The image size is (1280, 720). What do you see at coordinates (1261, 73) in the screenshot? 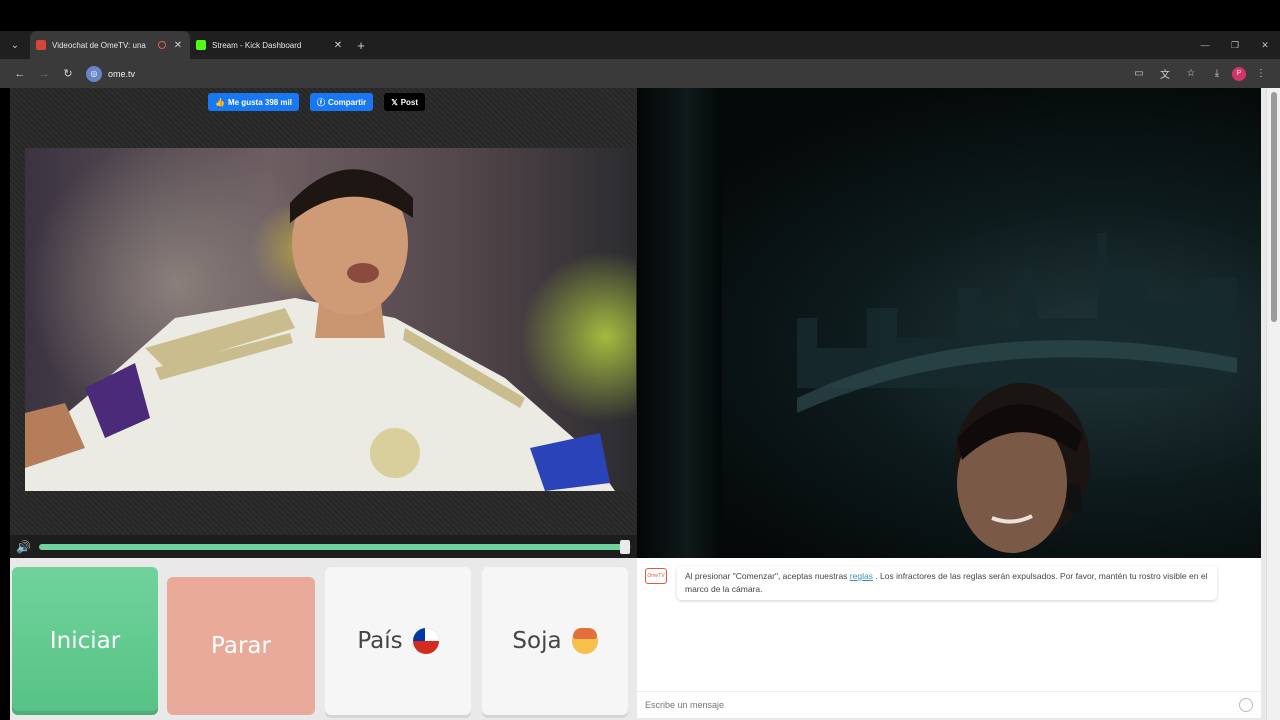
I see `menu-kebab-icon: ⋮` at bounding box center [1261, 73].